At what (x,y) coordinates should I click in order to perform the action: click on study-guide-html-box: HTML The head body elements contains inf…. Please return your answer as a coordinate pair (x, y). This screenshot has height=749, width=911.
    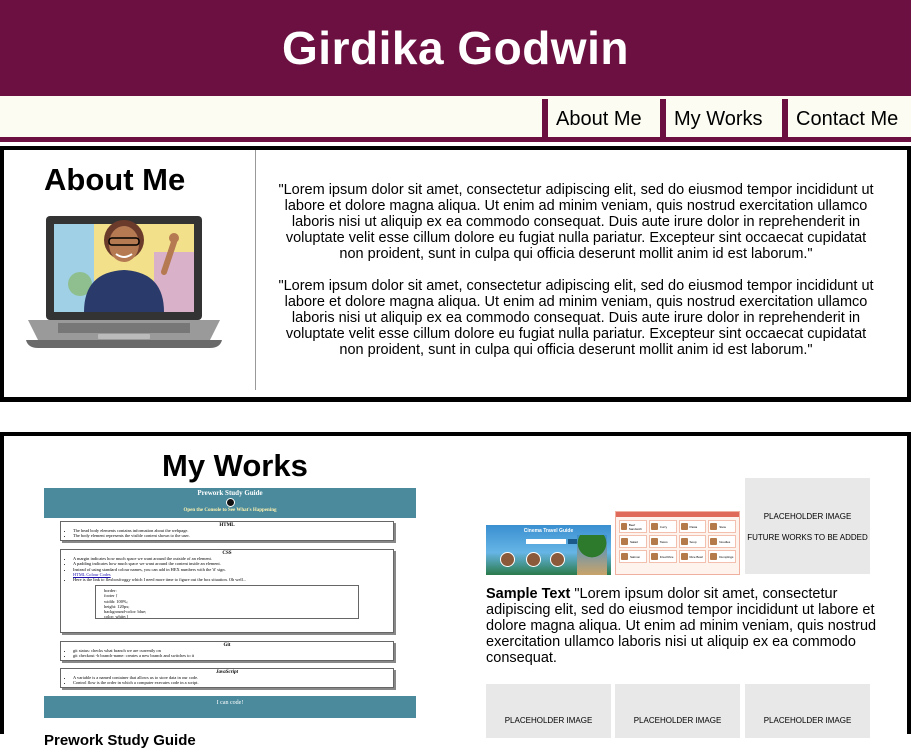
    Looking at the image, I should click on (227, 531).